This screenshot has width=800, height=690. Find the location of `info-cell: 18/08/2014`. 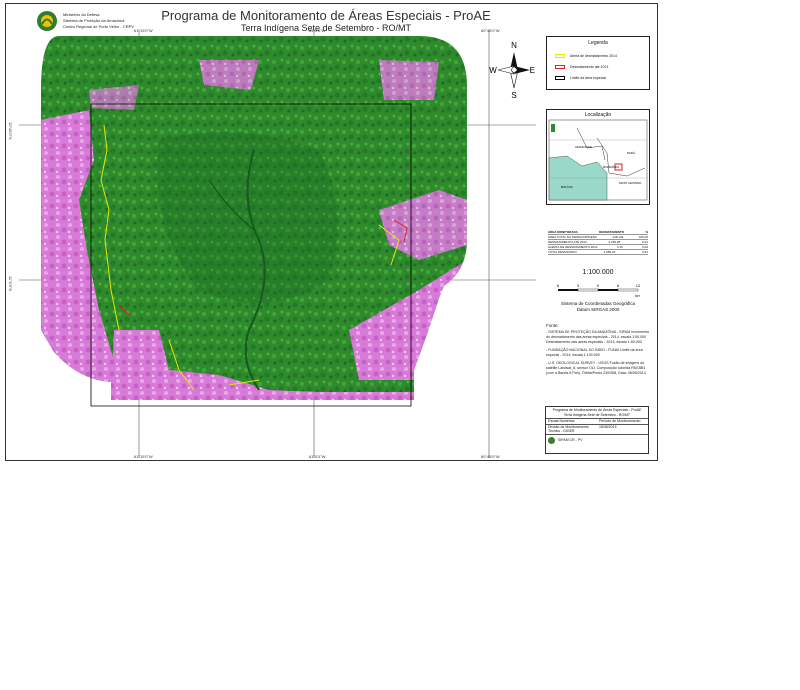

info-cell: 18/08/2014 is located at coordinates (608, 426).